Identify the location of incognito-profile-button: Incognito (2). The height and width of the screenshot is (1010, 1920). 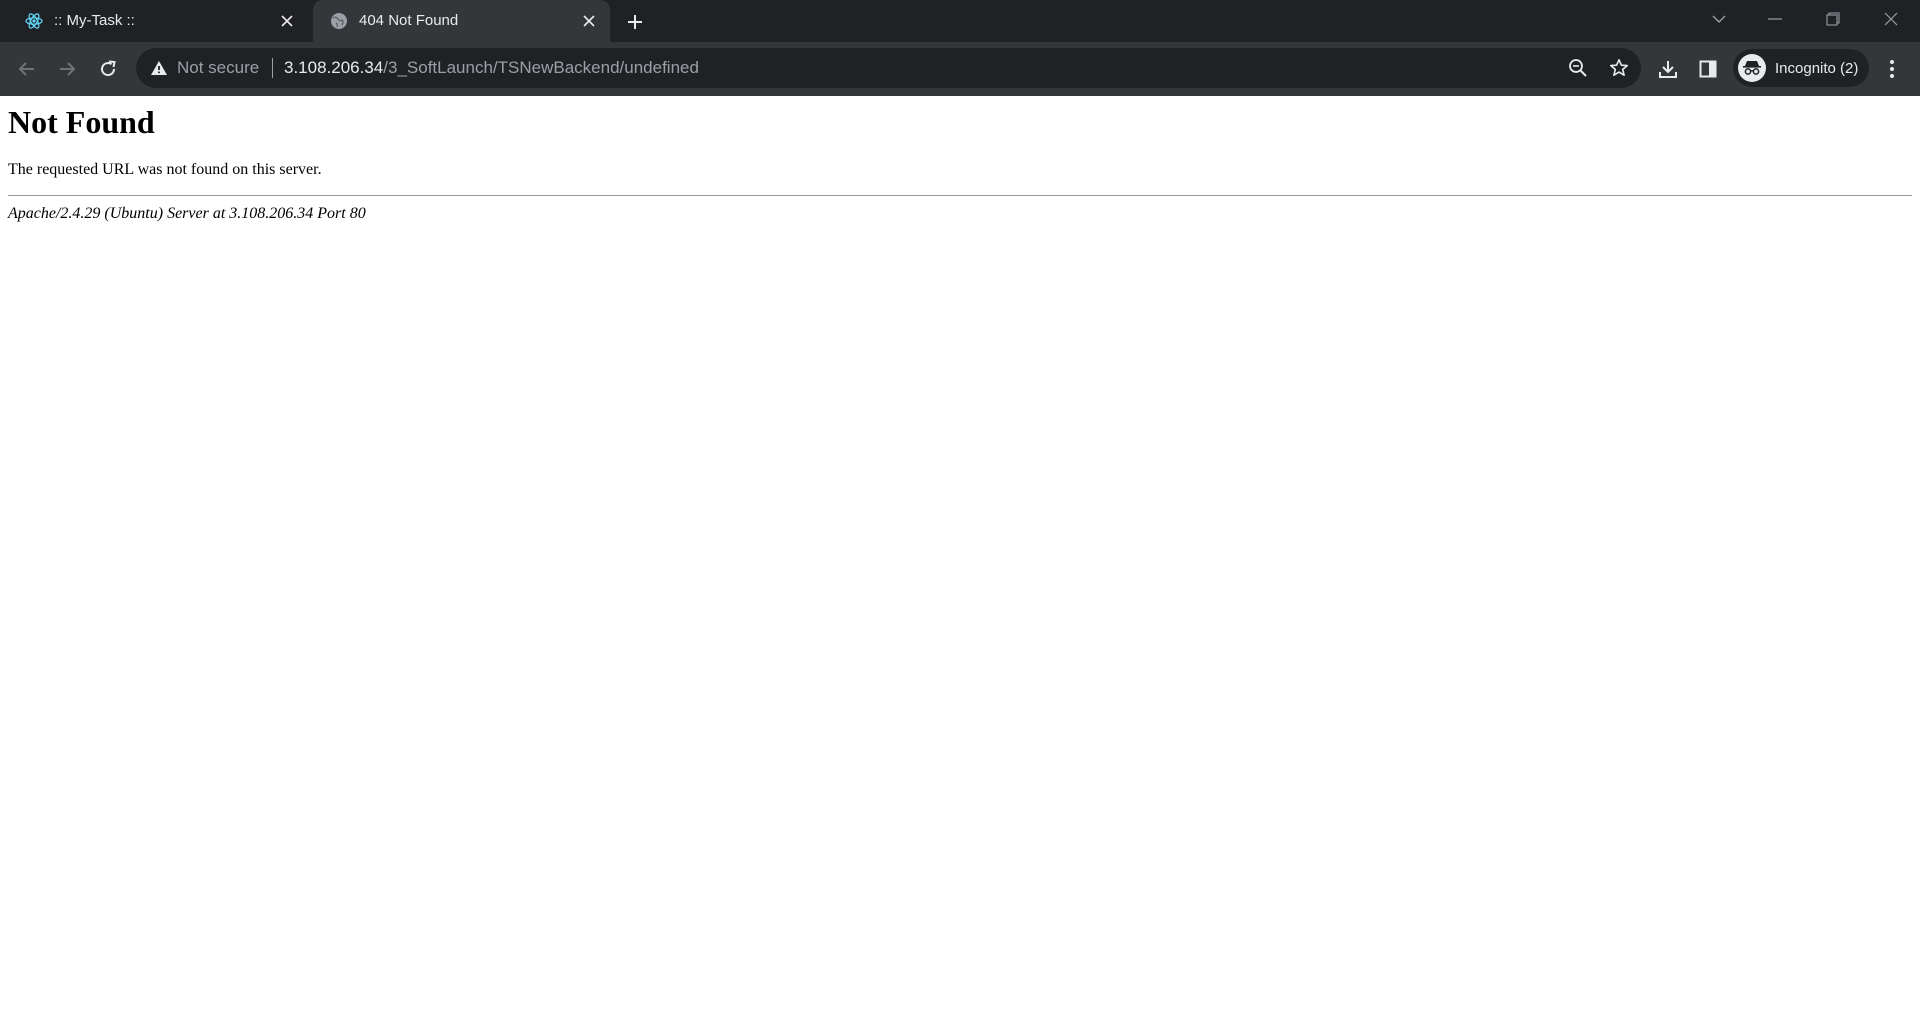
(1801, 68).